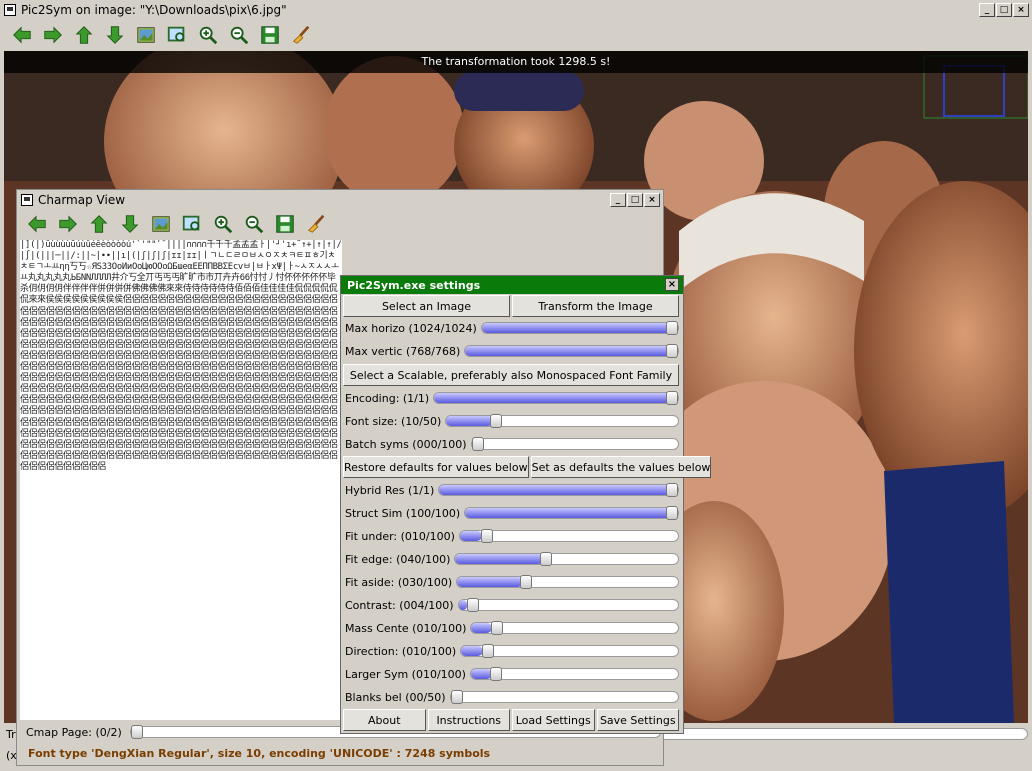 The width and height of the screenshot is (1032, 771). Describe the element at coordinates (176, 225) in the screenshot. I see `charmap-toolbar` at that location.